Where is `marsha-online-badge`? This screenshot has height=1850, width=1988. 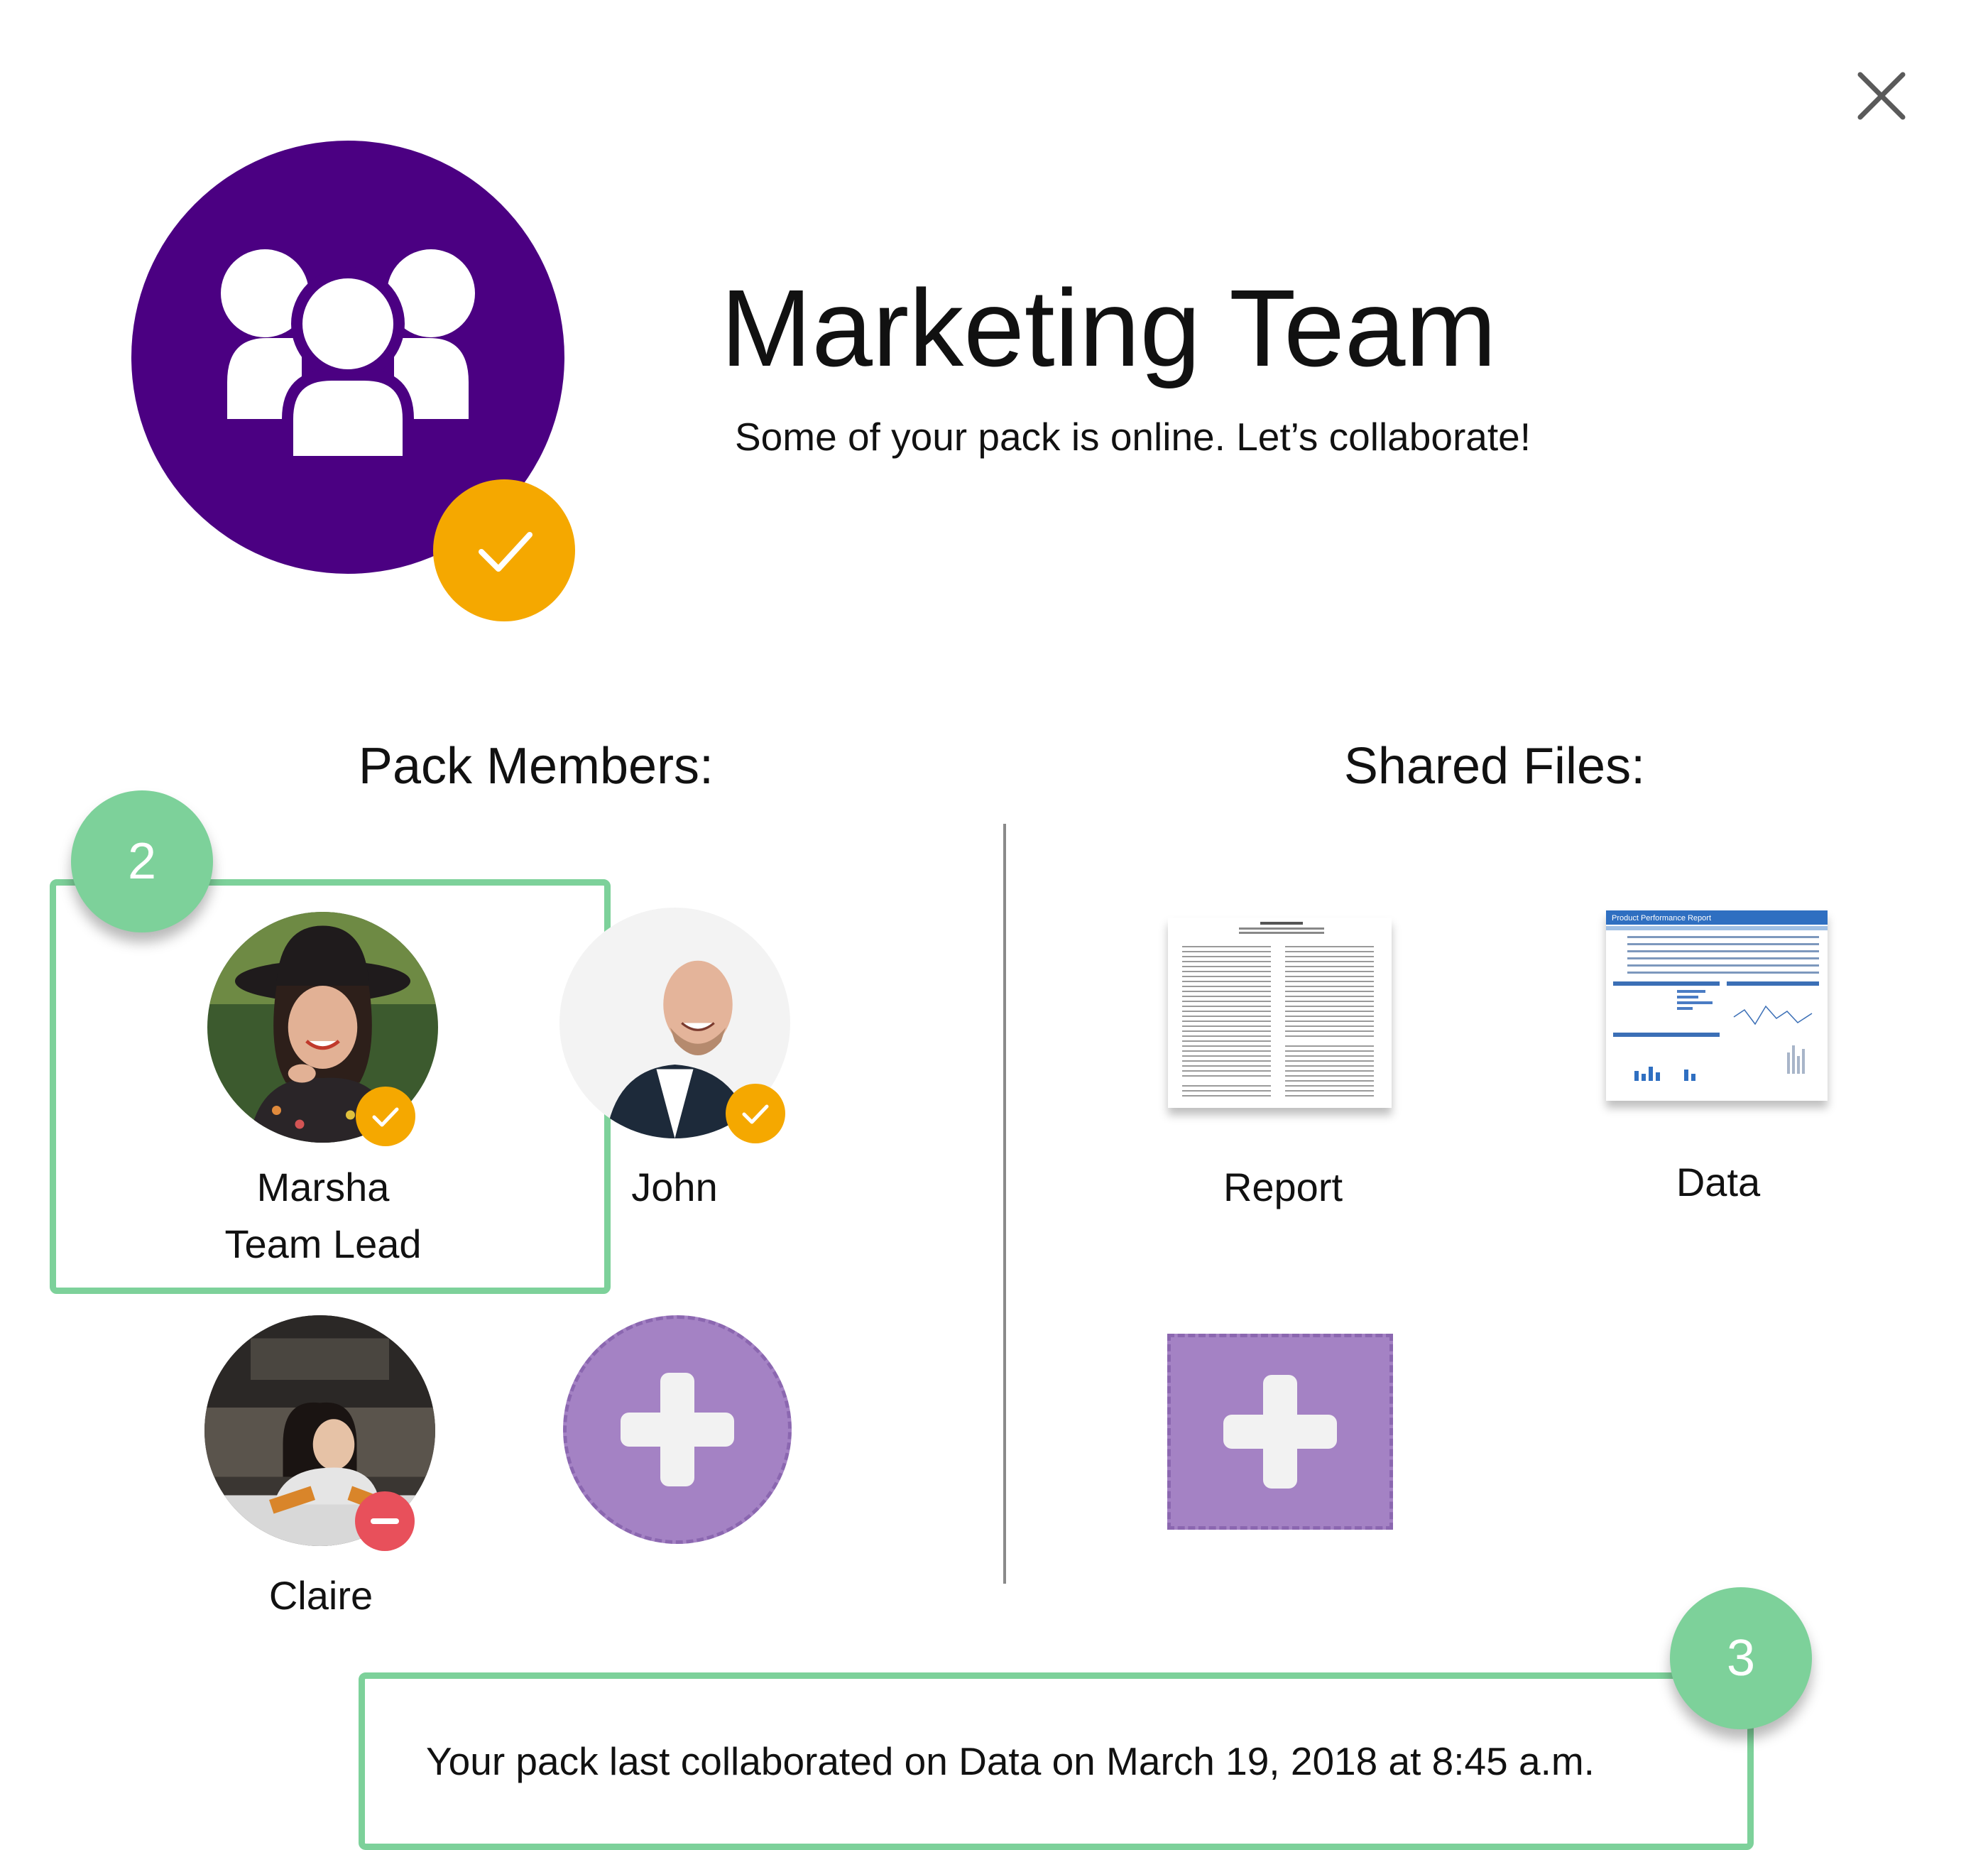 marsha-online-badge is located at coordinates (385, 1116).